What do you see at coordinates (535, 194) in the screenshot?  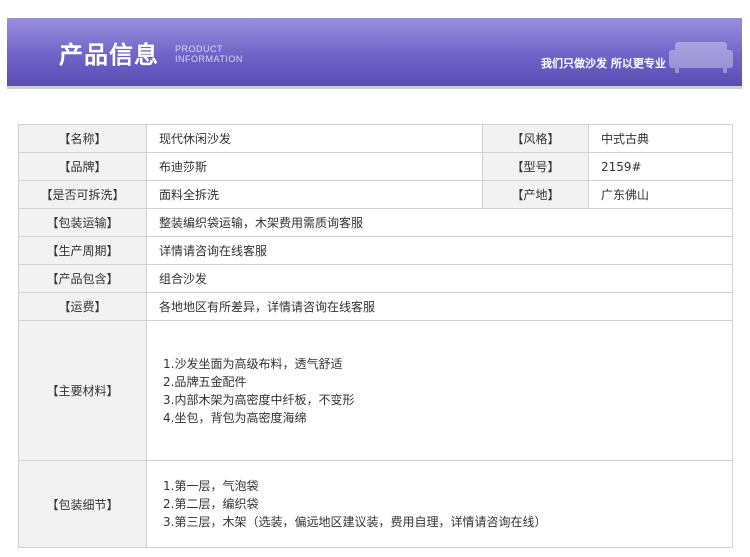 I see `origin-label: 【产地】` at bounding box center [535, 194].